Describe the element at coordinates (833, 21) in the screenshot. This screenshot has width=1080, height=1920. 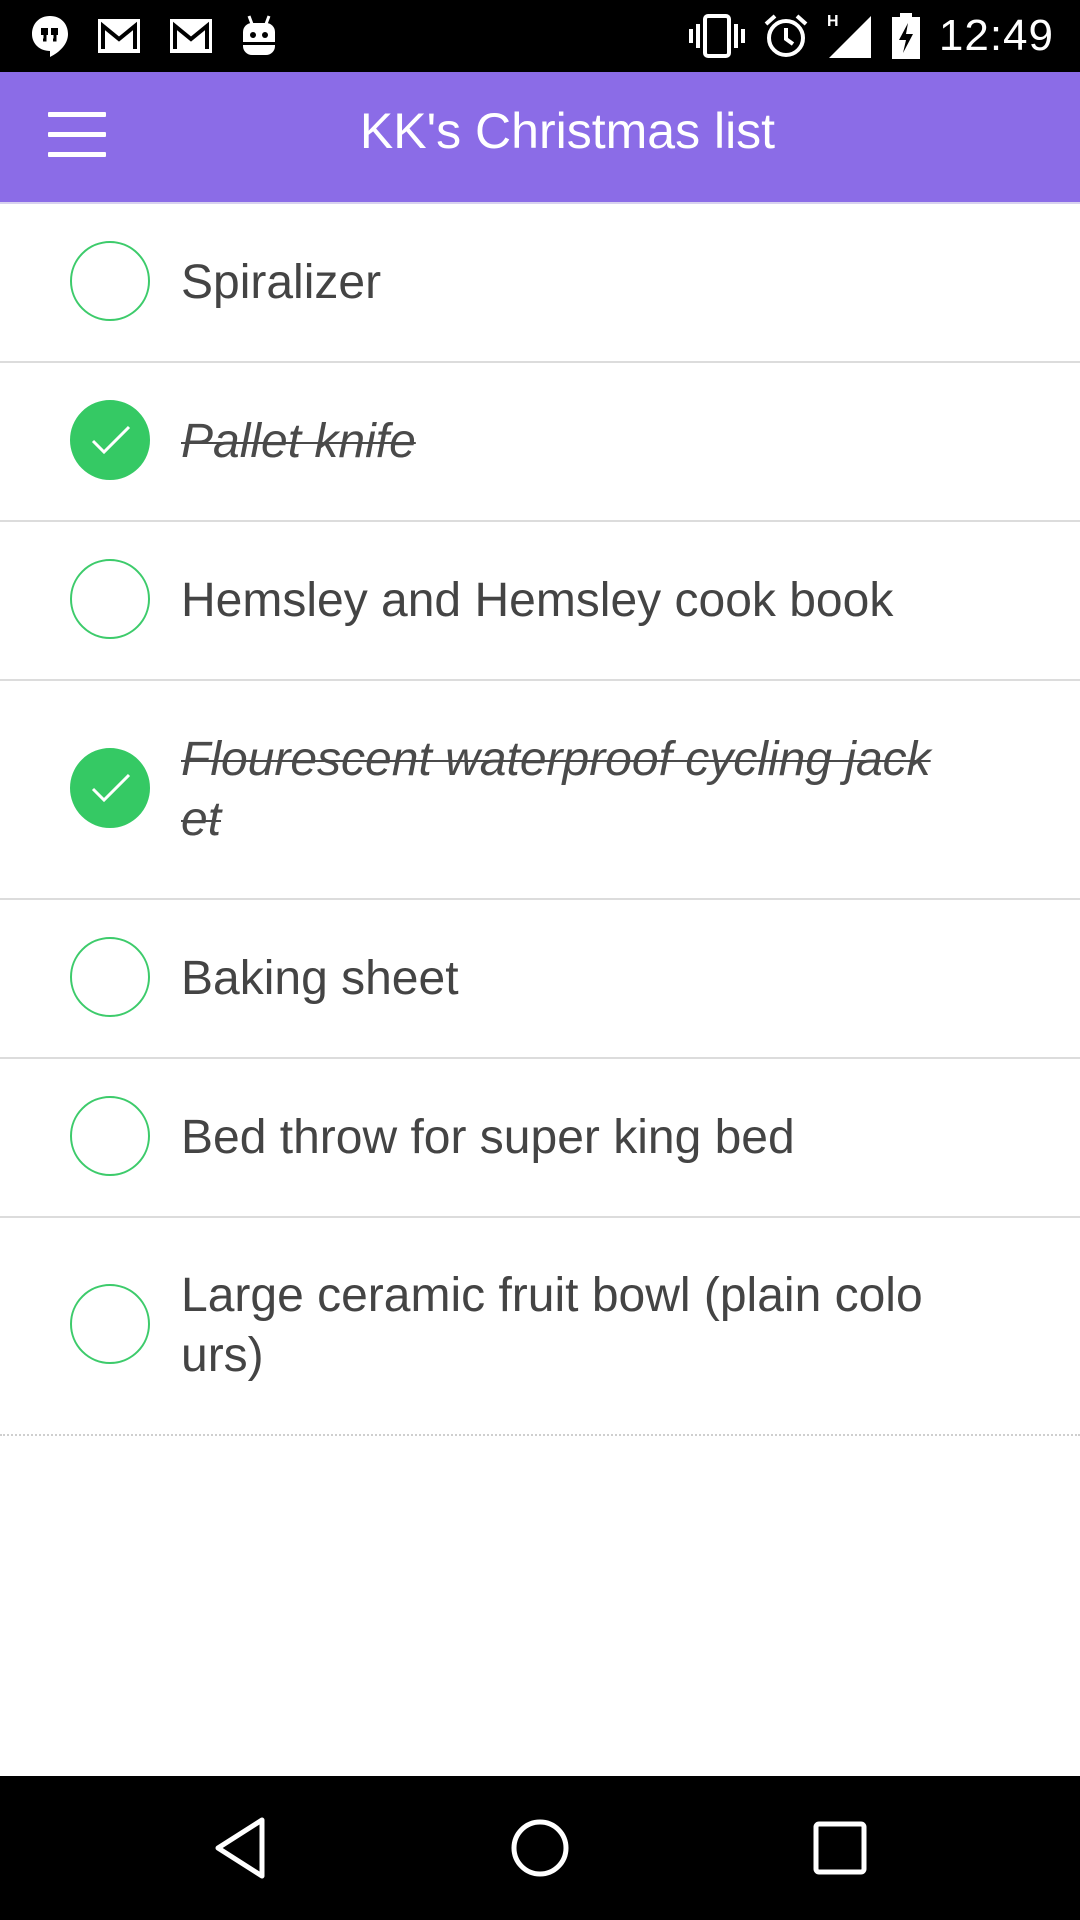
I see `svg-text: H` at that location.